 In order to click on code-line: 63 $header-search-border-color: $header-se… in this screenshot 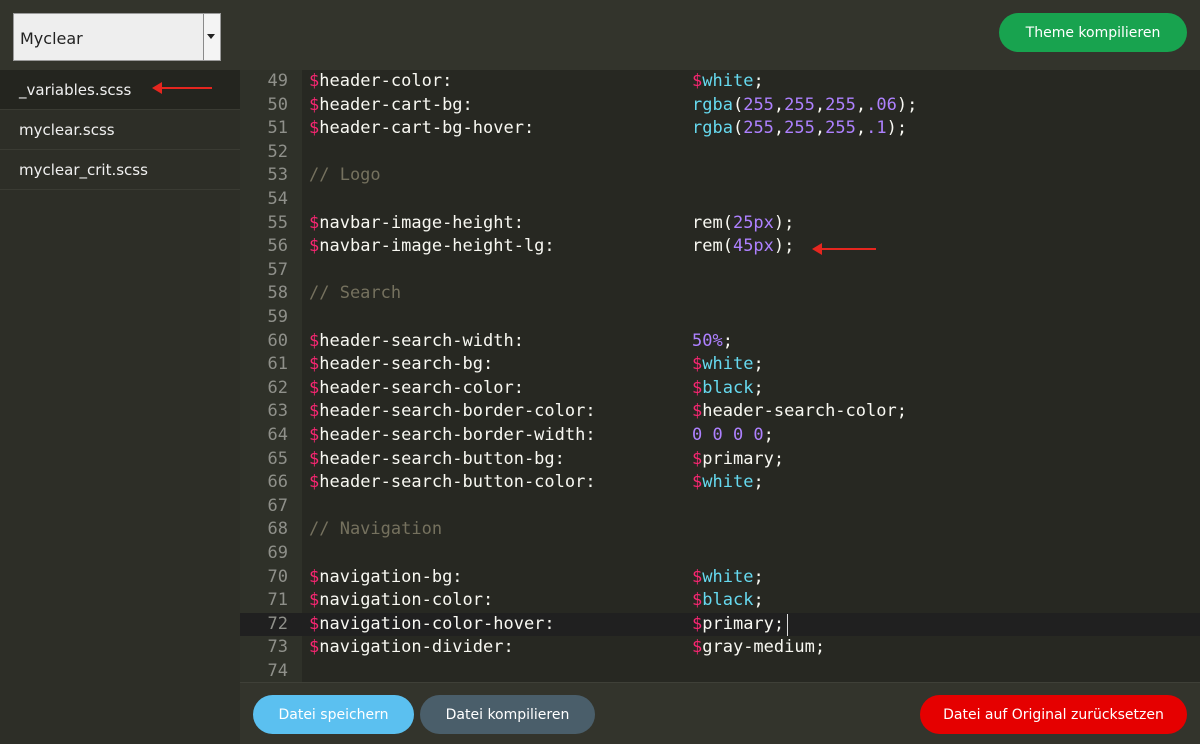, I will do `click(720, 412)`.